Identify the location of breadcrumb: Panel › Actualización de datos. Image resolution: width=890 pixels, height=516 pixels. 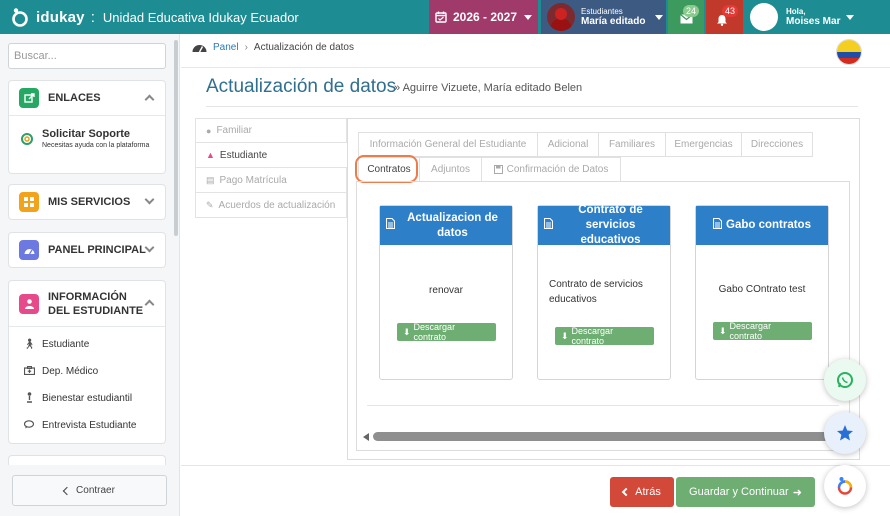
(273, 47).